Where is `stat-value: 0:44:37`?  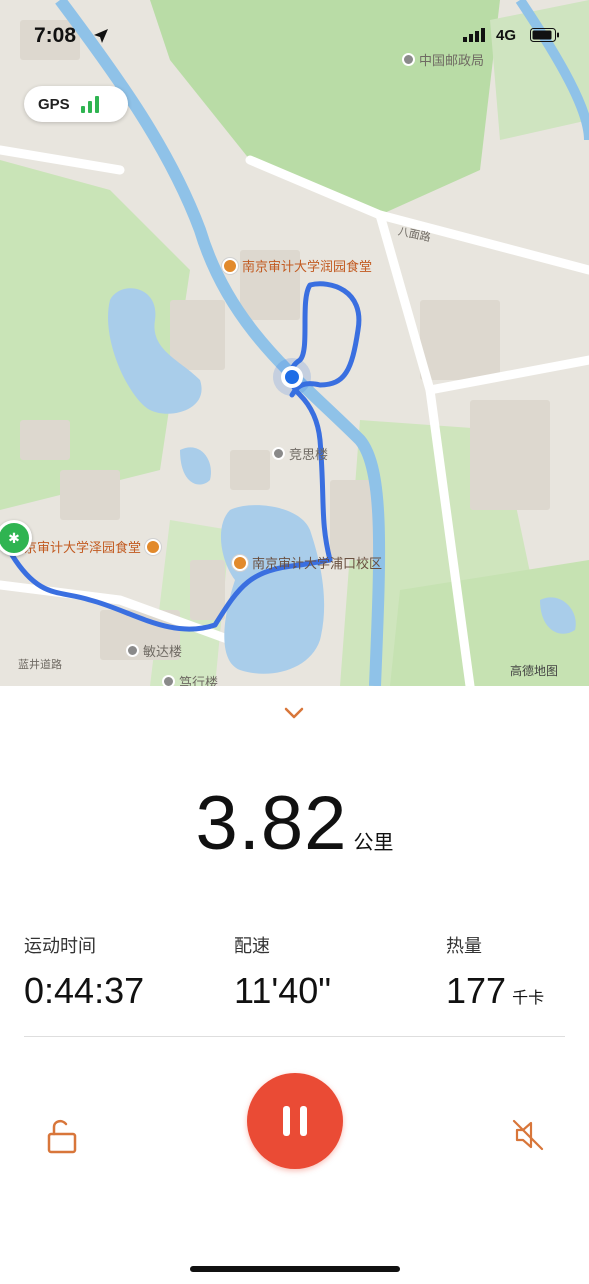
stat-value: 0:44:37 is located at coordinates (84, 990).